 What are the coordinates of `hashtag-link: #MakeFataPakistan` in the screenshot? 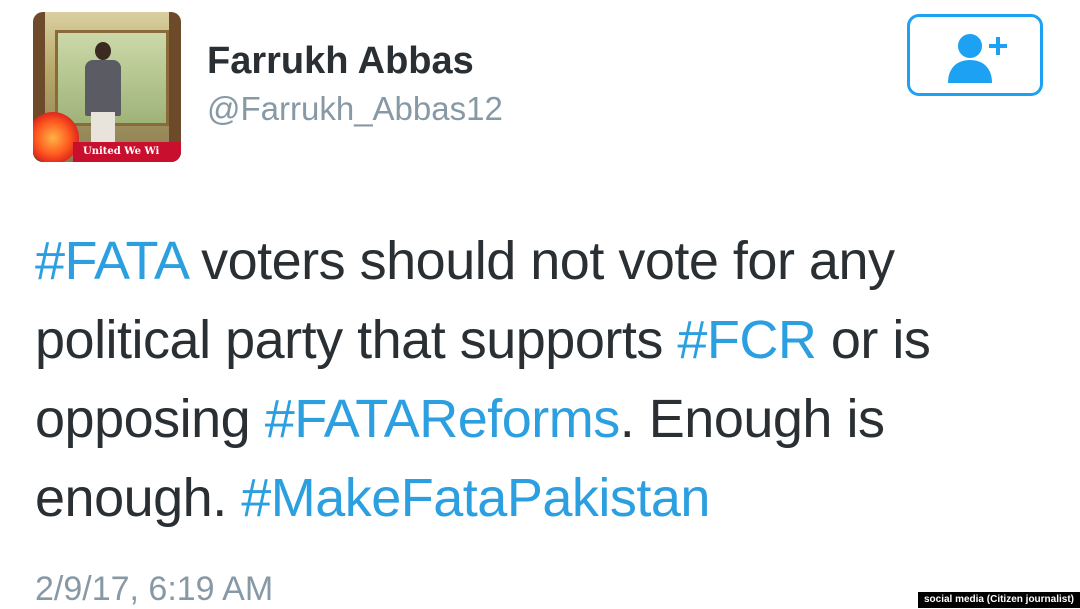 It's located at (475, 498).